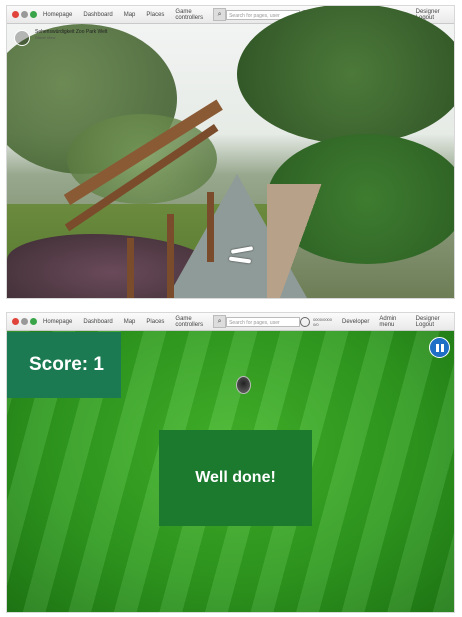 This screenshot has width=462, height=617. Describe the element at coordinates (392, 322) in the screenshot. I see `admin-menu: Admin menu` at that location.